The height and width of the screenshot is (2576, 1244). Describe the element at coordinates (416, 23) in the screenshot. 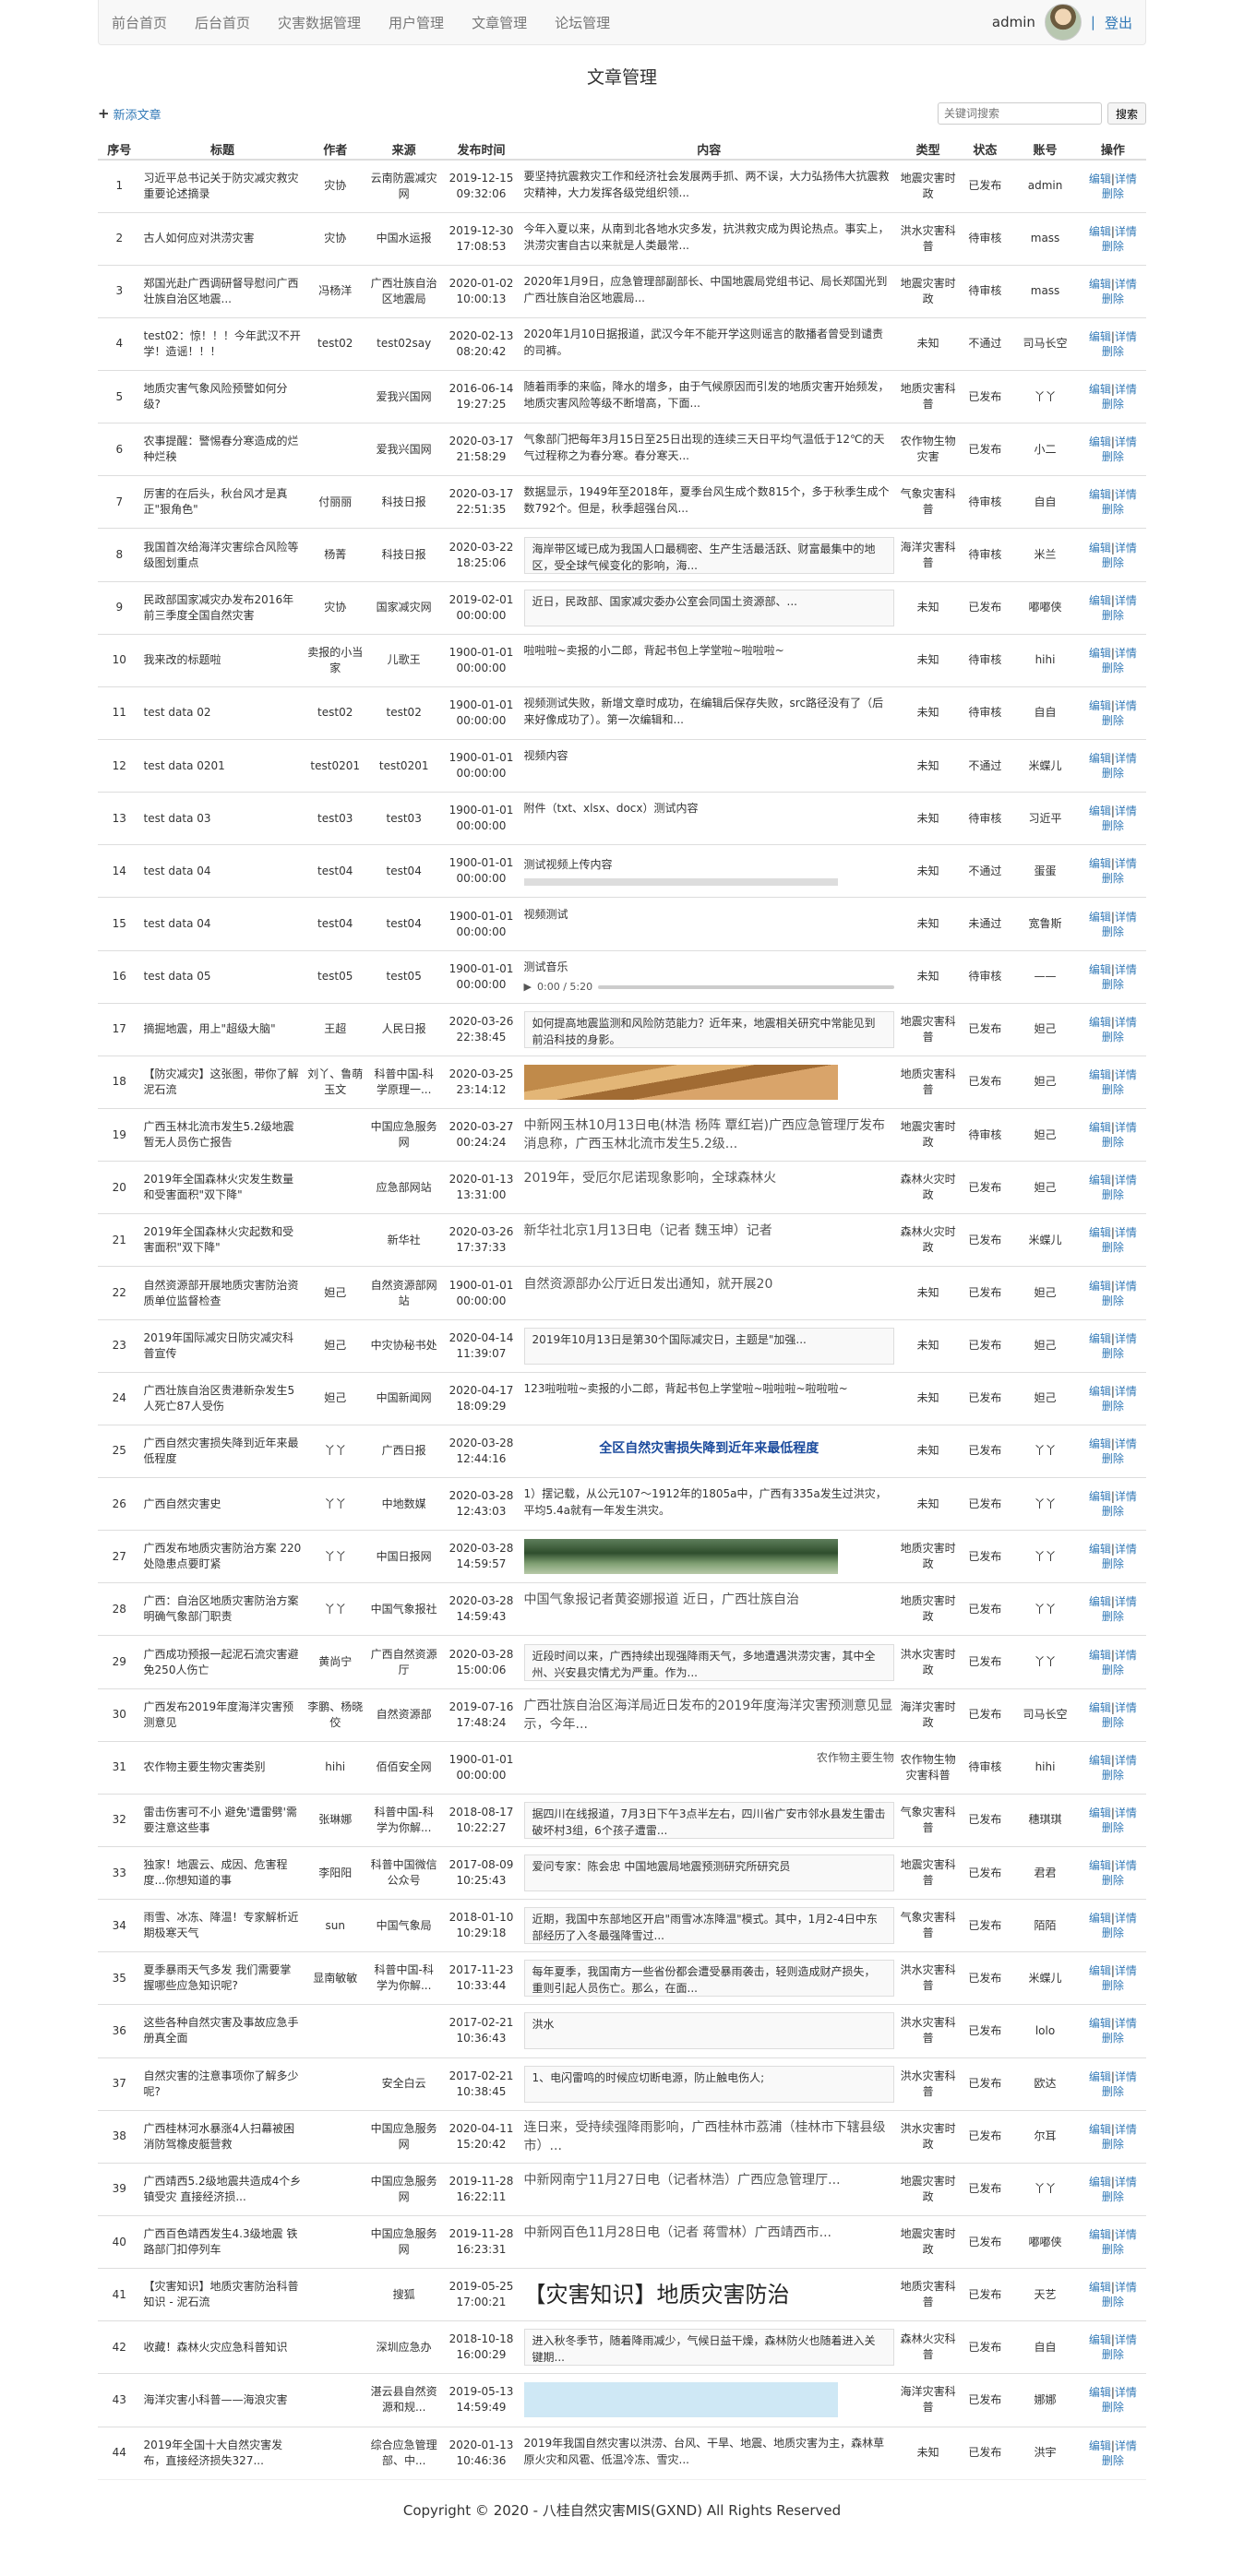

I see `nav-link: 用户管理` at that location.